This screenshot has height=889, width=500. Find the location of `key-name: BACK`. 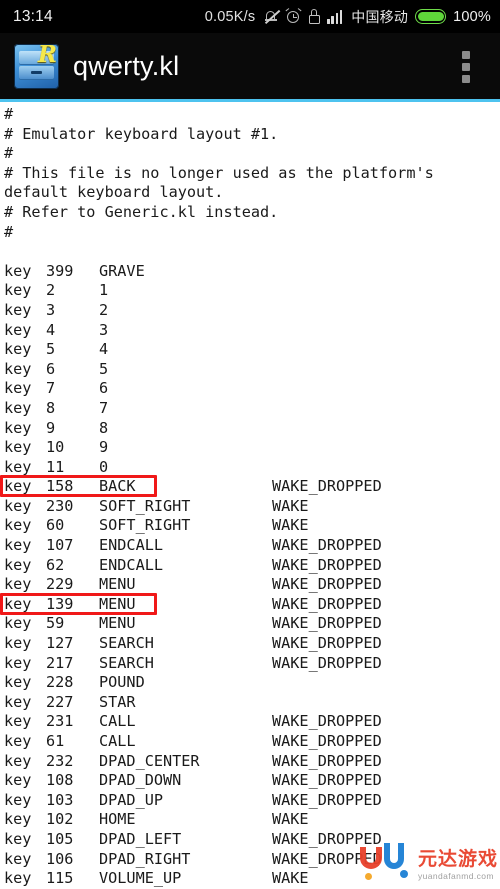

key-name: BACK is located at coordinates (117, 486).